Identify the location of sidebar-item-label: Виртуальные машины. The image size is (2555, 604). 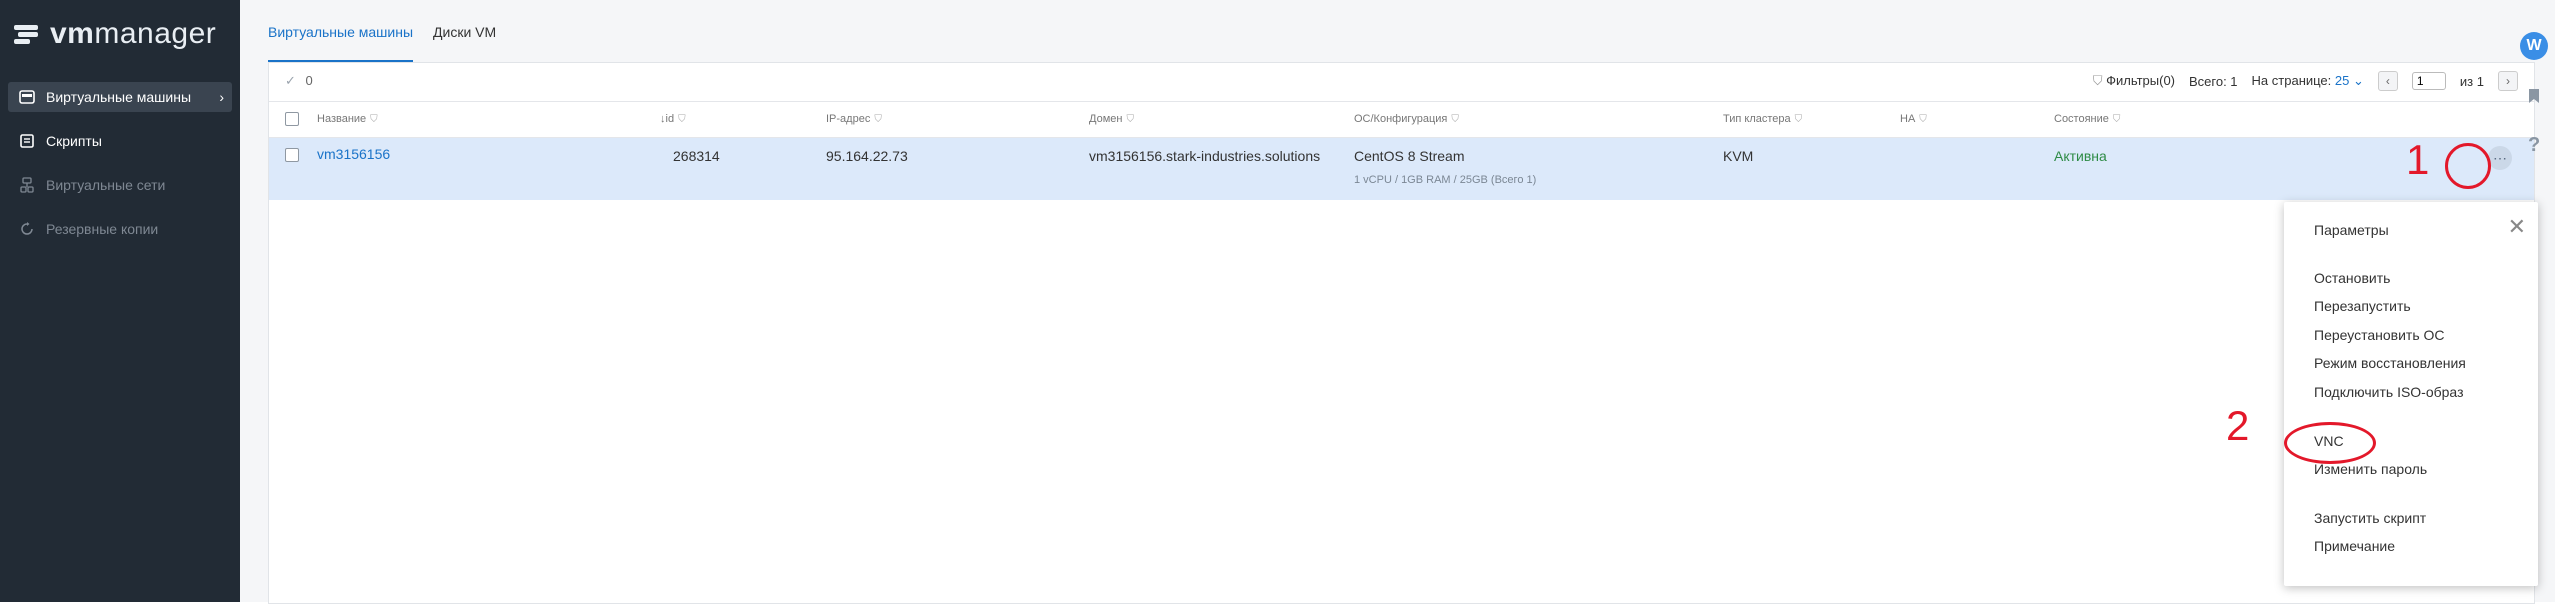
(119, 97).